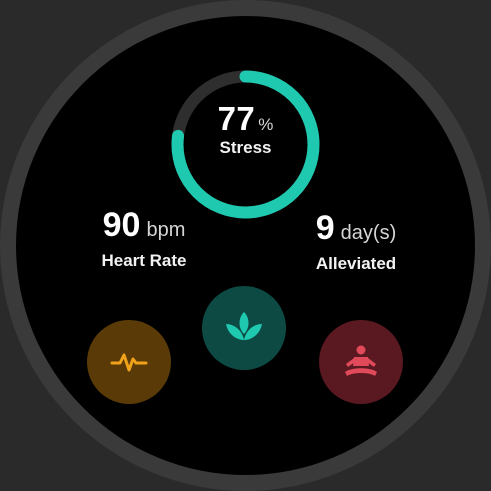 This screenshot has height=491, width=491. I want to click on breathe-button, so click(244, 328).